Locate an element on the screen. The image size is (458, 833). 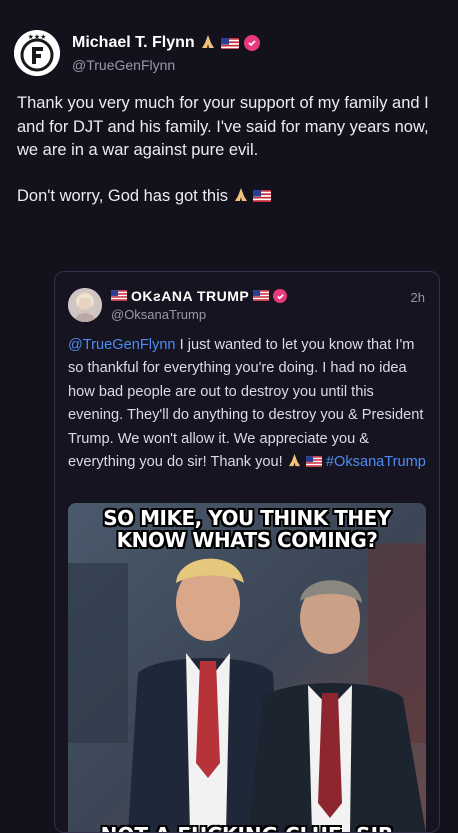
quoted-author-display-name: OKƨANA TRUMP is located at coordinates (190, 296).